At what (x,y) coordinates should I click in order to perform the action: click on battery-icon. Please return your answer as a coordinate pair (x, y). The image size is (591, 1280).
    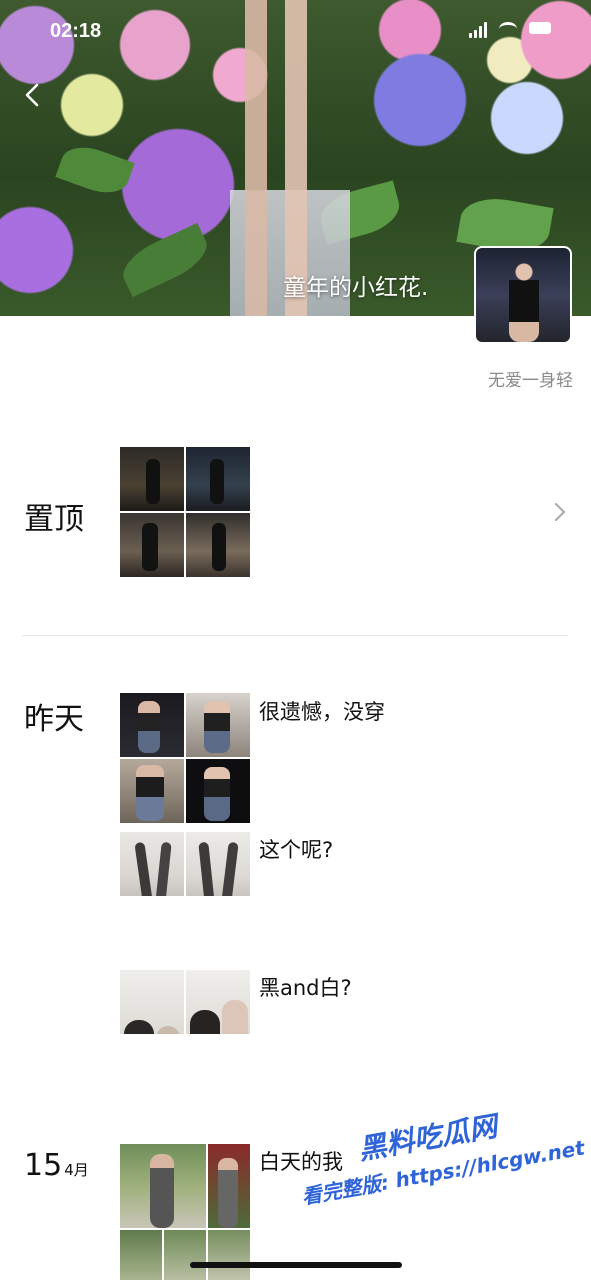
    Looking at the image, I should click on (540, 28).